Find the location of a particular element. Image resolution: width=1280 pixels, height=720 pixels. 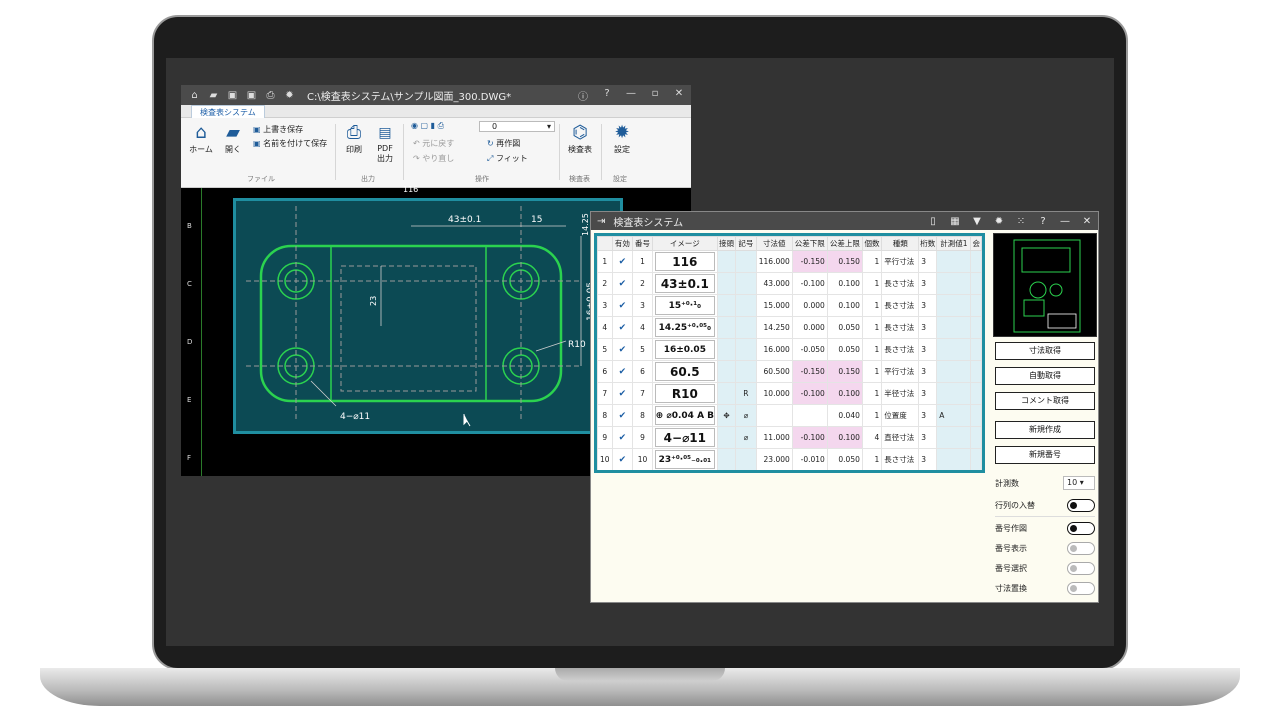

row-index: 9 is located at coordinates (605, 437).